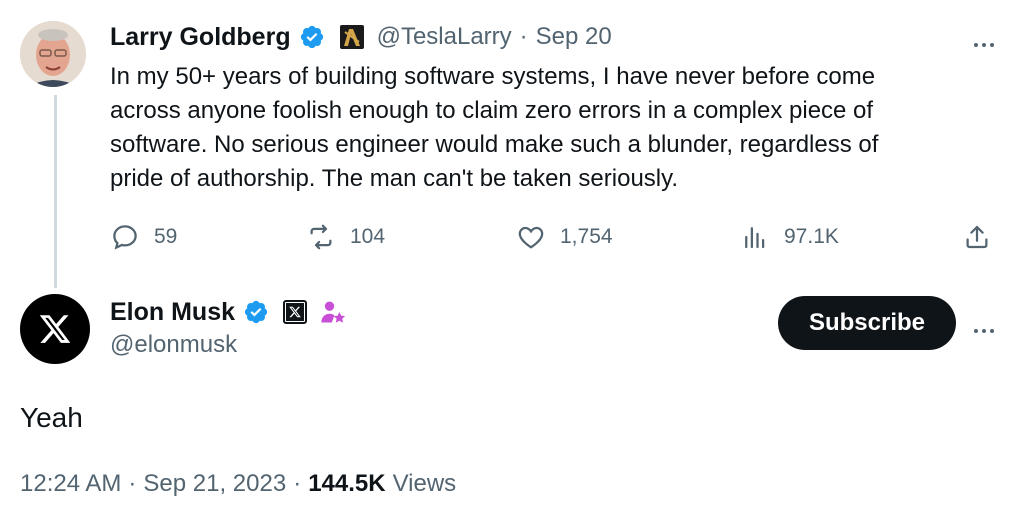 The image size is (1024, 507). I want to click on views-button: 97.1K, so click(789, 237).